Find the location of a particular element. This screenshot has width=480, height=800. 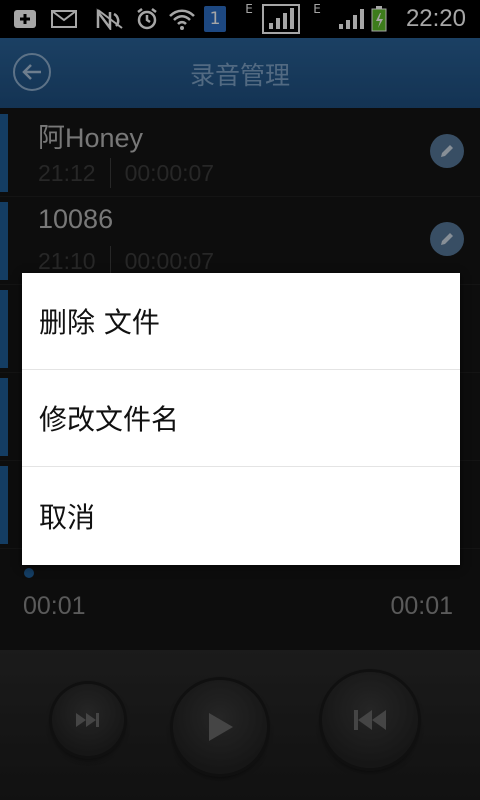

rename-file-option: 修改文件名 is located at coordinates (241, 418).